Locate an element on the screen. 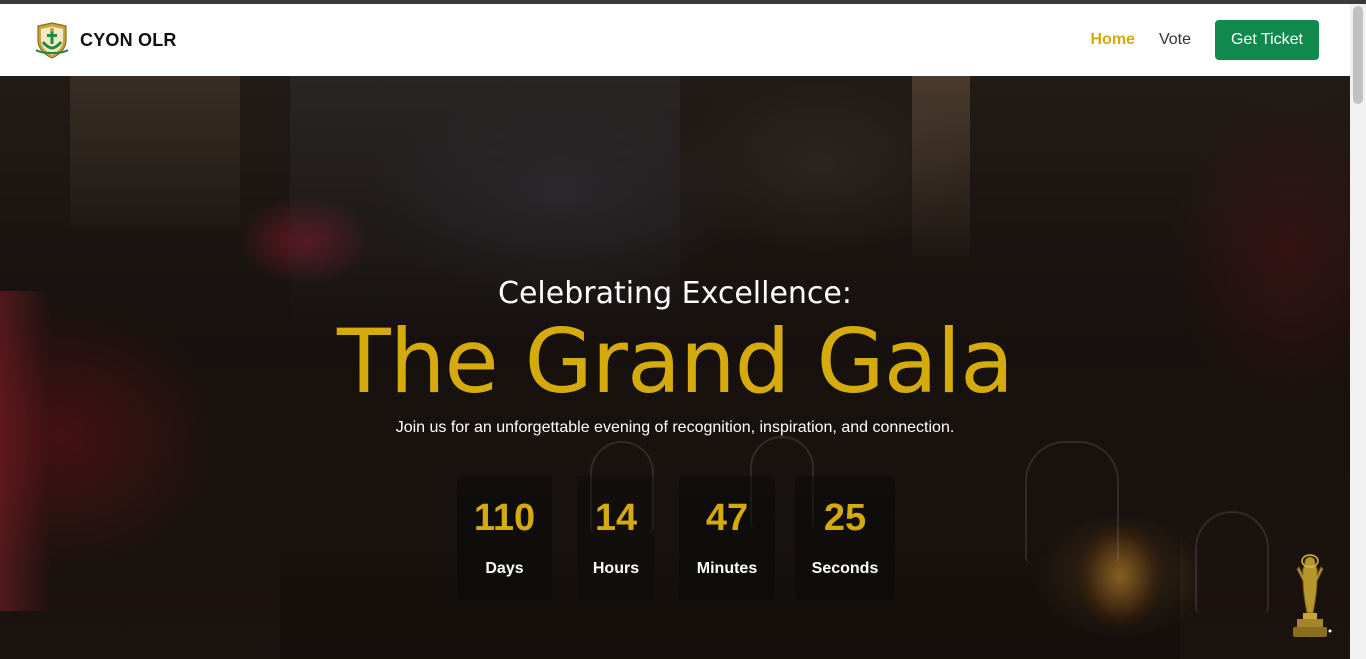 This screenshot has height=659, width=1366. trophy-statuette-icon is located at coordinates (1310, 596).